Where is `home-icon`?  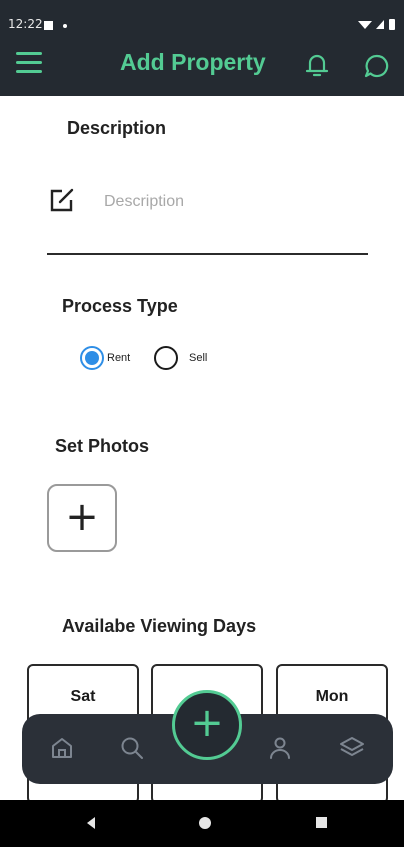 home-icon is located at coordinates (62, 748).